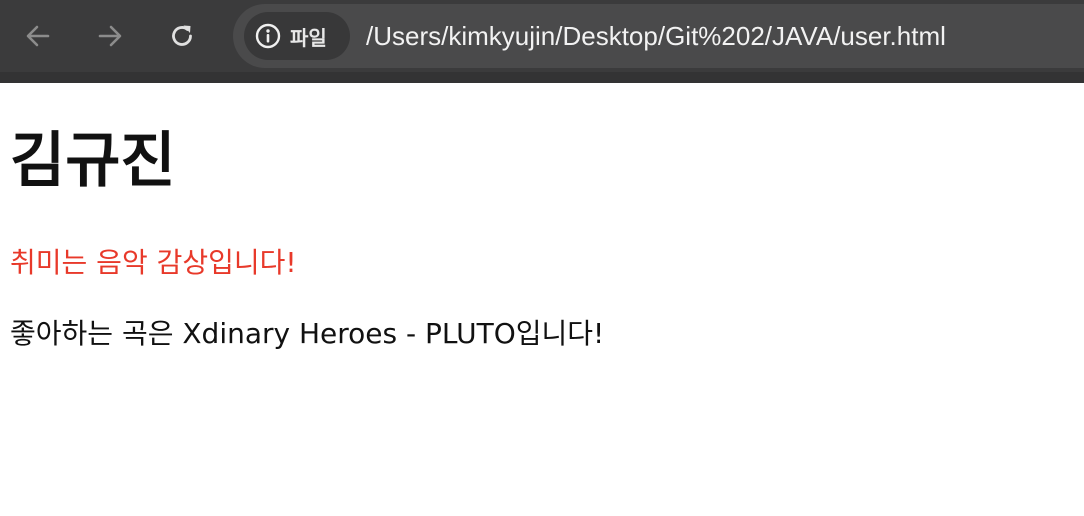 Image resolution: width=1084 pixels, height=516 pixels. What do you see at coordinates (93, 161) in the screenshot?
I see `page-heading: 김규진` at bounding box center [93, 161].